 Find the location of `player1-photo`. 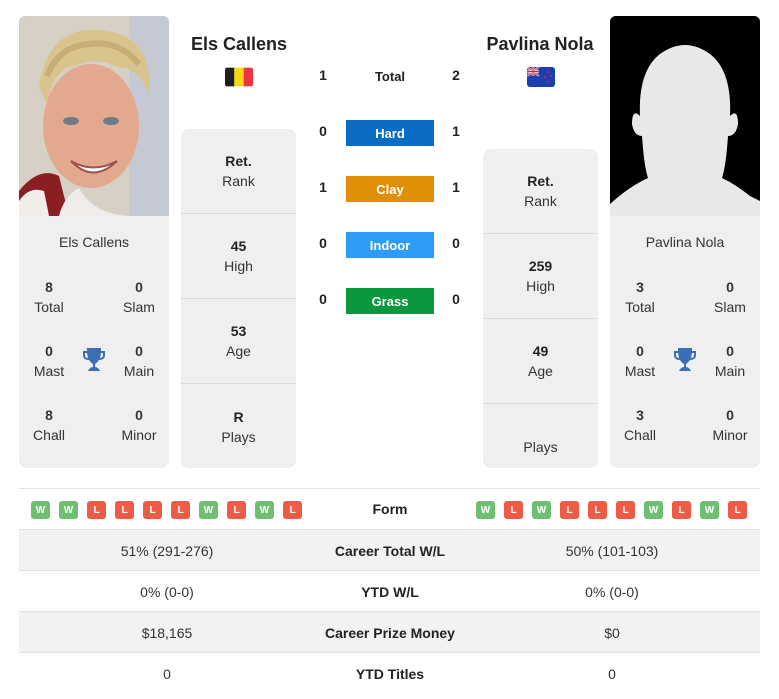

player1-photo is located at coordinates (94, 116).